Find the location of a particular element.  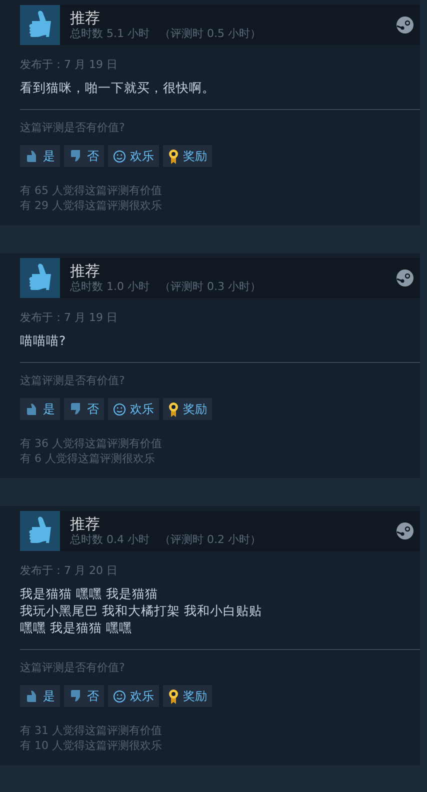

vote-count: 有 6 人觉得这篇评测很欢乐 is located at coordinates (87, 458).